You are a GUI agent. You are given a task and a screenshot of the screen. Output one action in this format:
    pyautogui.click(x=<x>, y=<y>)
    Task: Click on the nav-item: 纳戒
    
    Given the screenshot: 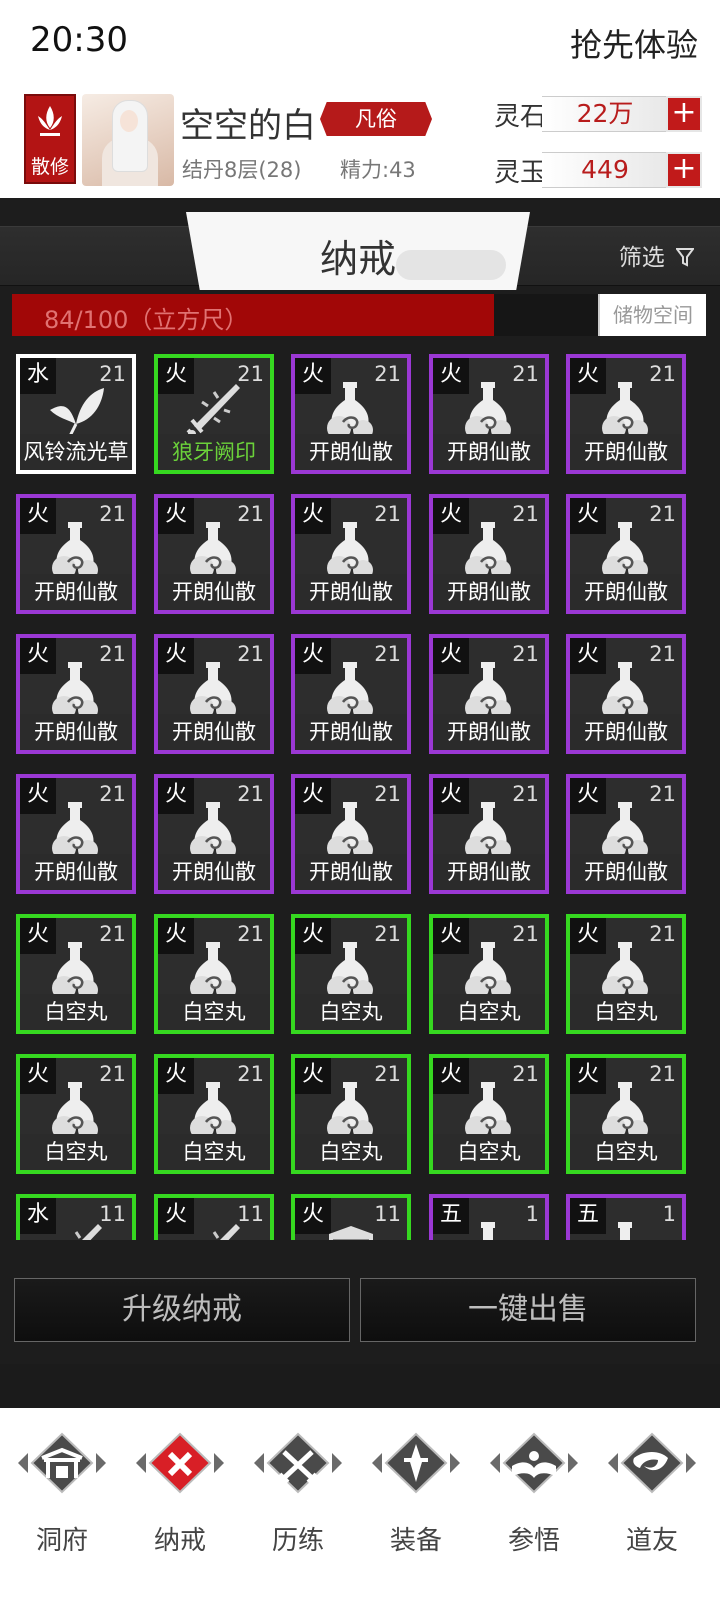 What is the action you would take?
    pyautogui.click(x=180, y=1504)
    